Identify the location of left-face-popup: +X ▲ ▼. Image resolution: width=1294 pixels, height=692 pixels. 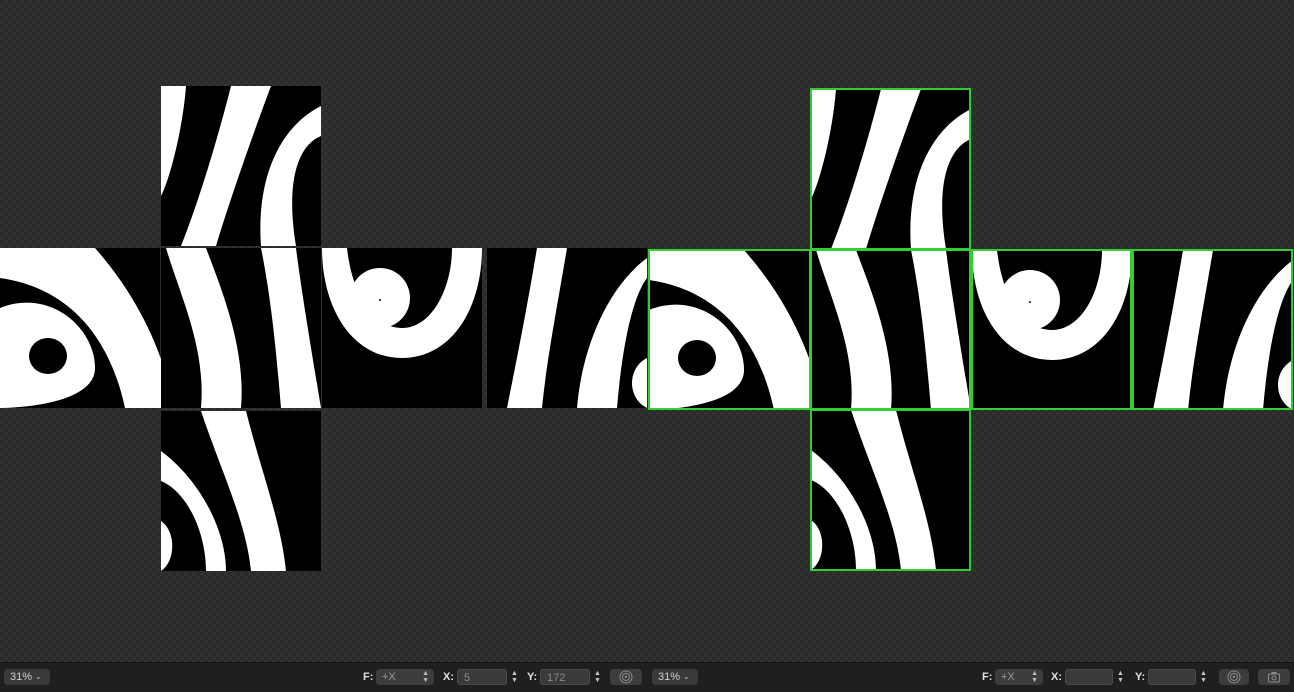
(405, 677).